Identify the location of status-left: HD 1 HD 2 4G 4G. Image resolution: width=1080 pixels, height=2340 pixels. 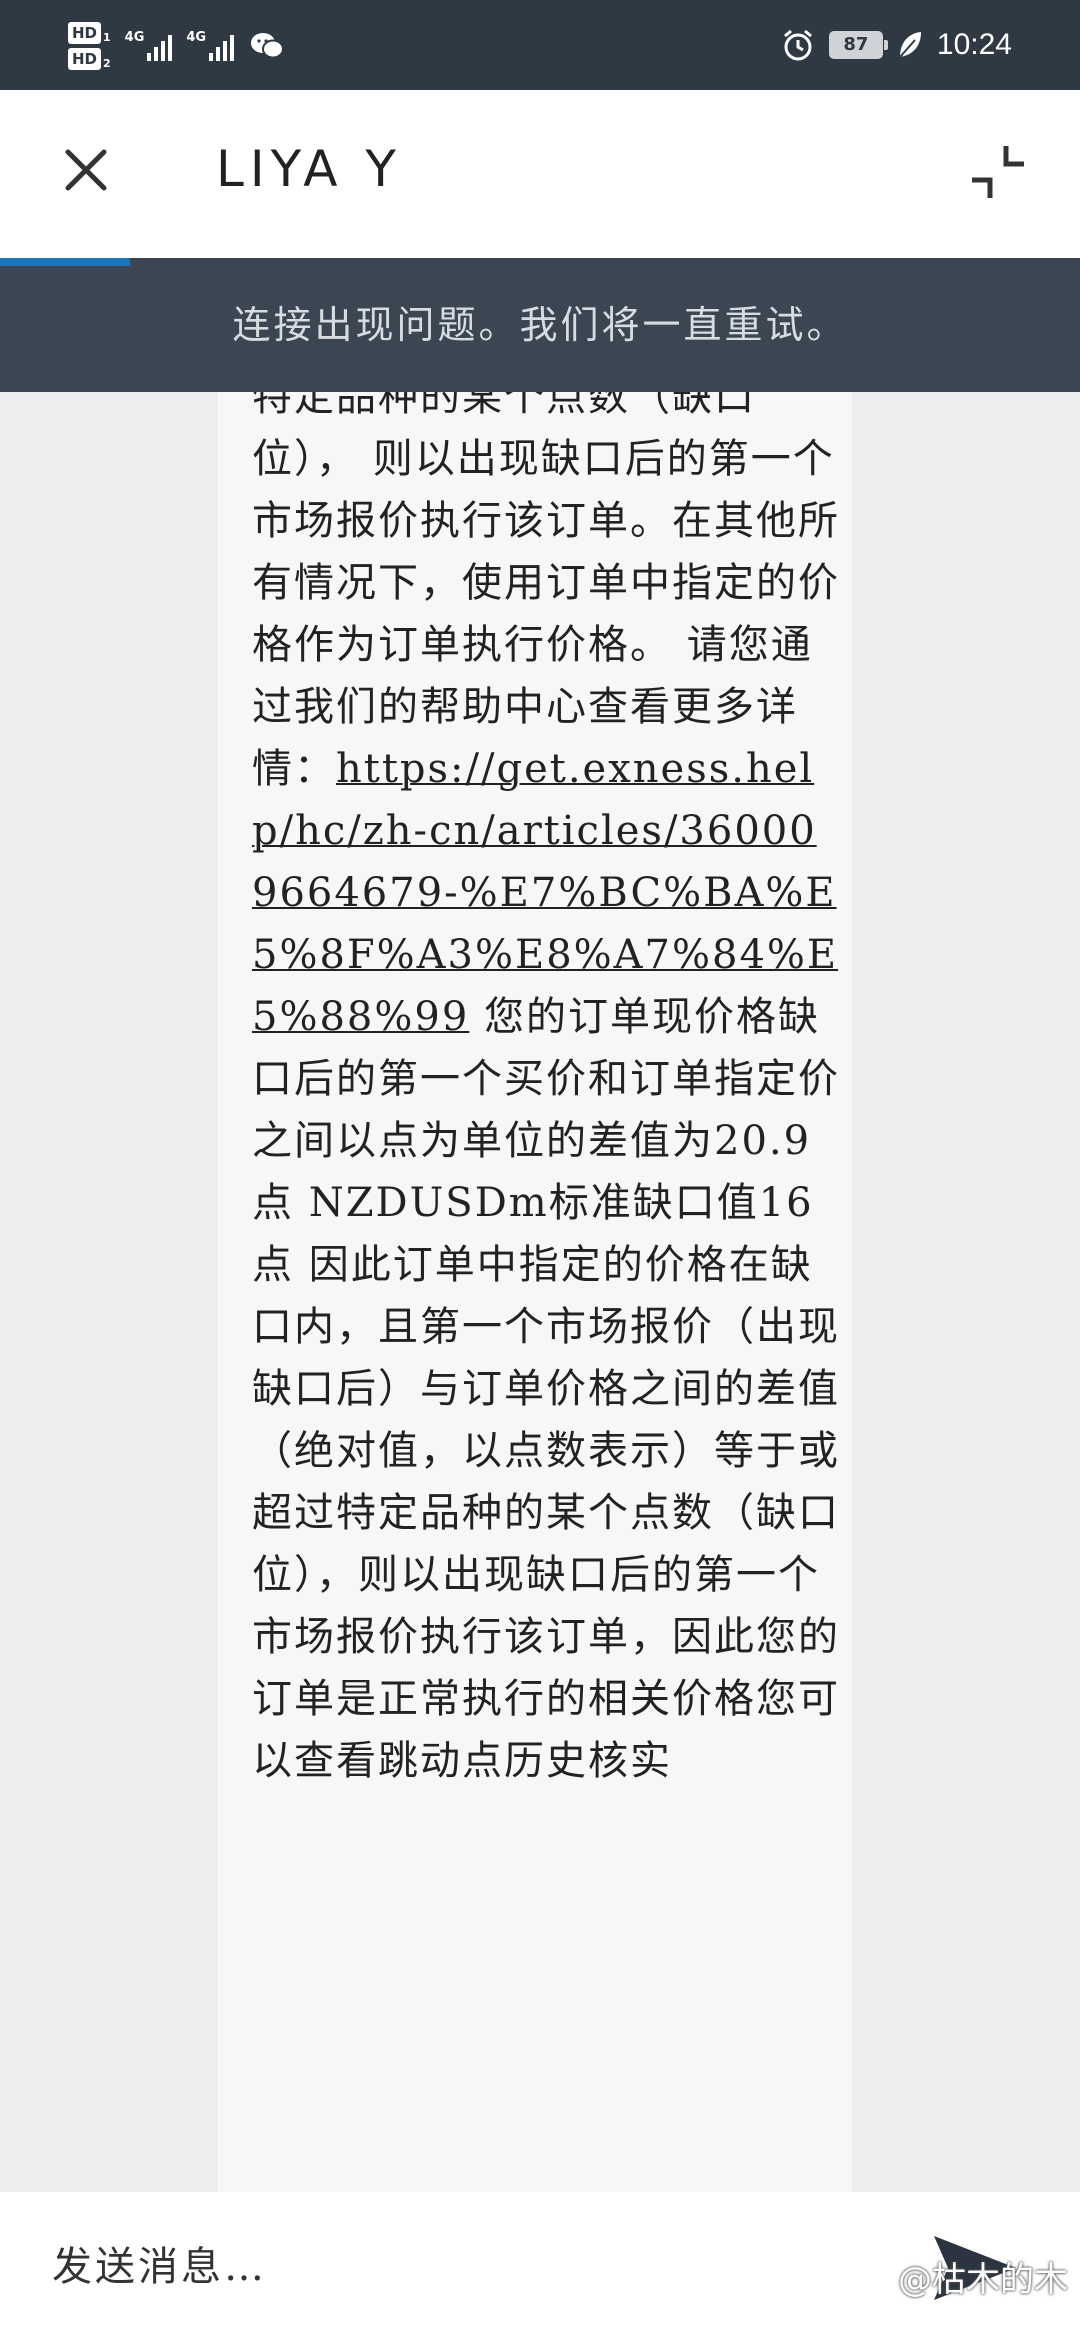
(176, 46).